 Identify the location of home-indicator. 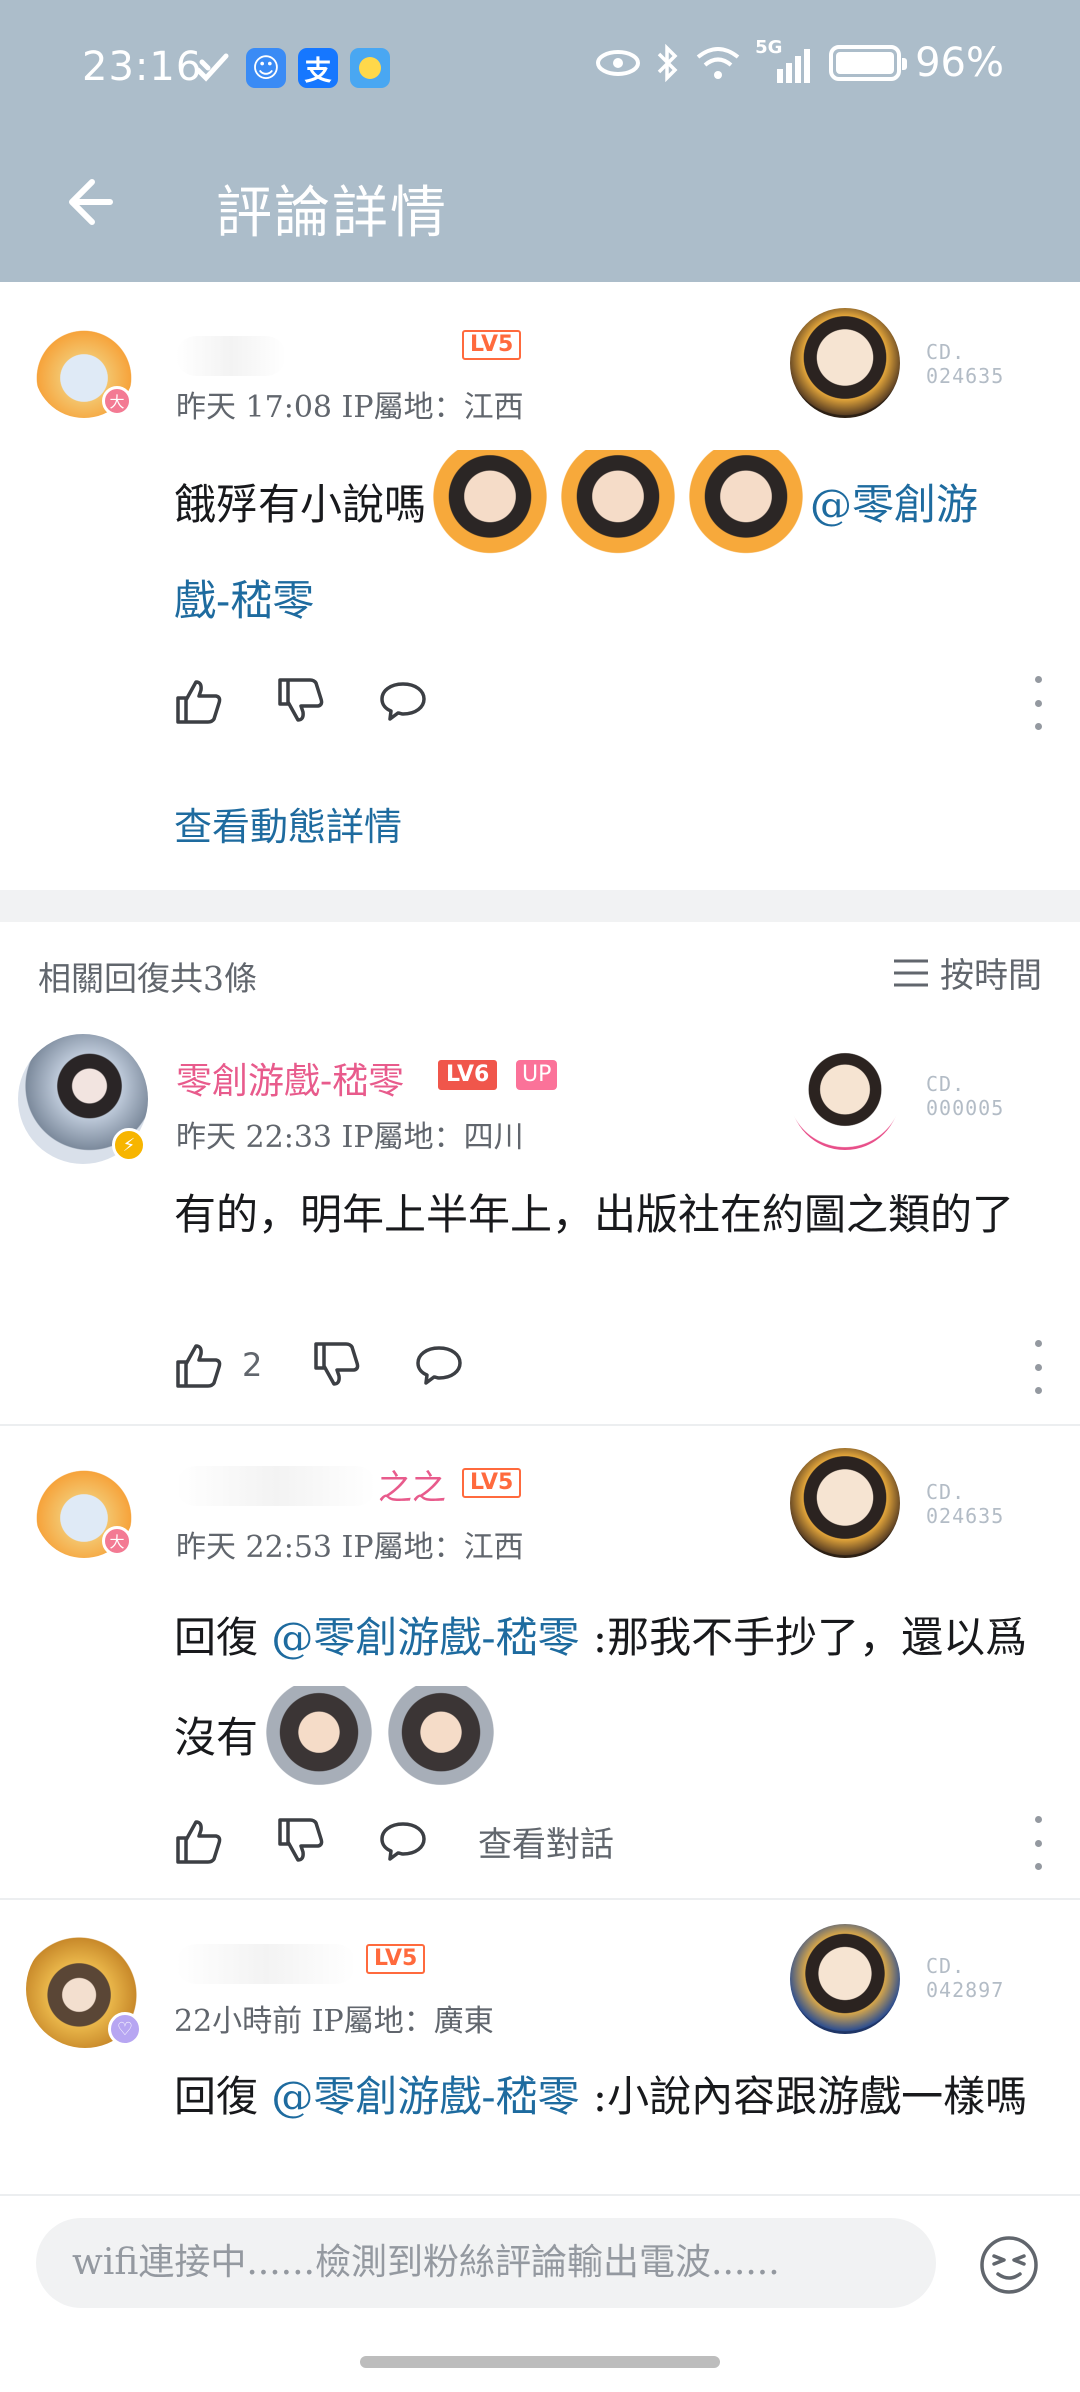
(540, 2362).